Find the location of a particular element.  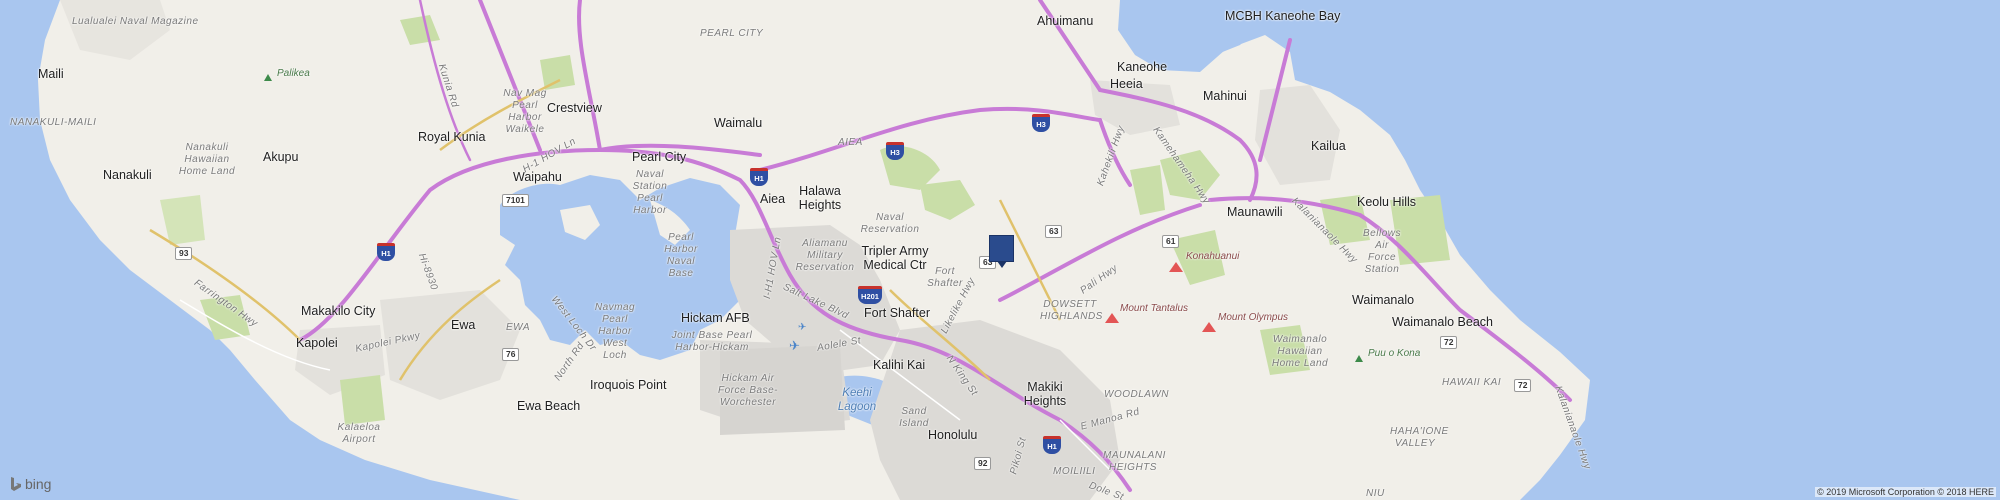

label-ewa-area: EWA is located at coordinates (518, 327).